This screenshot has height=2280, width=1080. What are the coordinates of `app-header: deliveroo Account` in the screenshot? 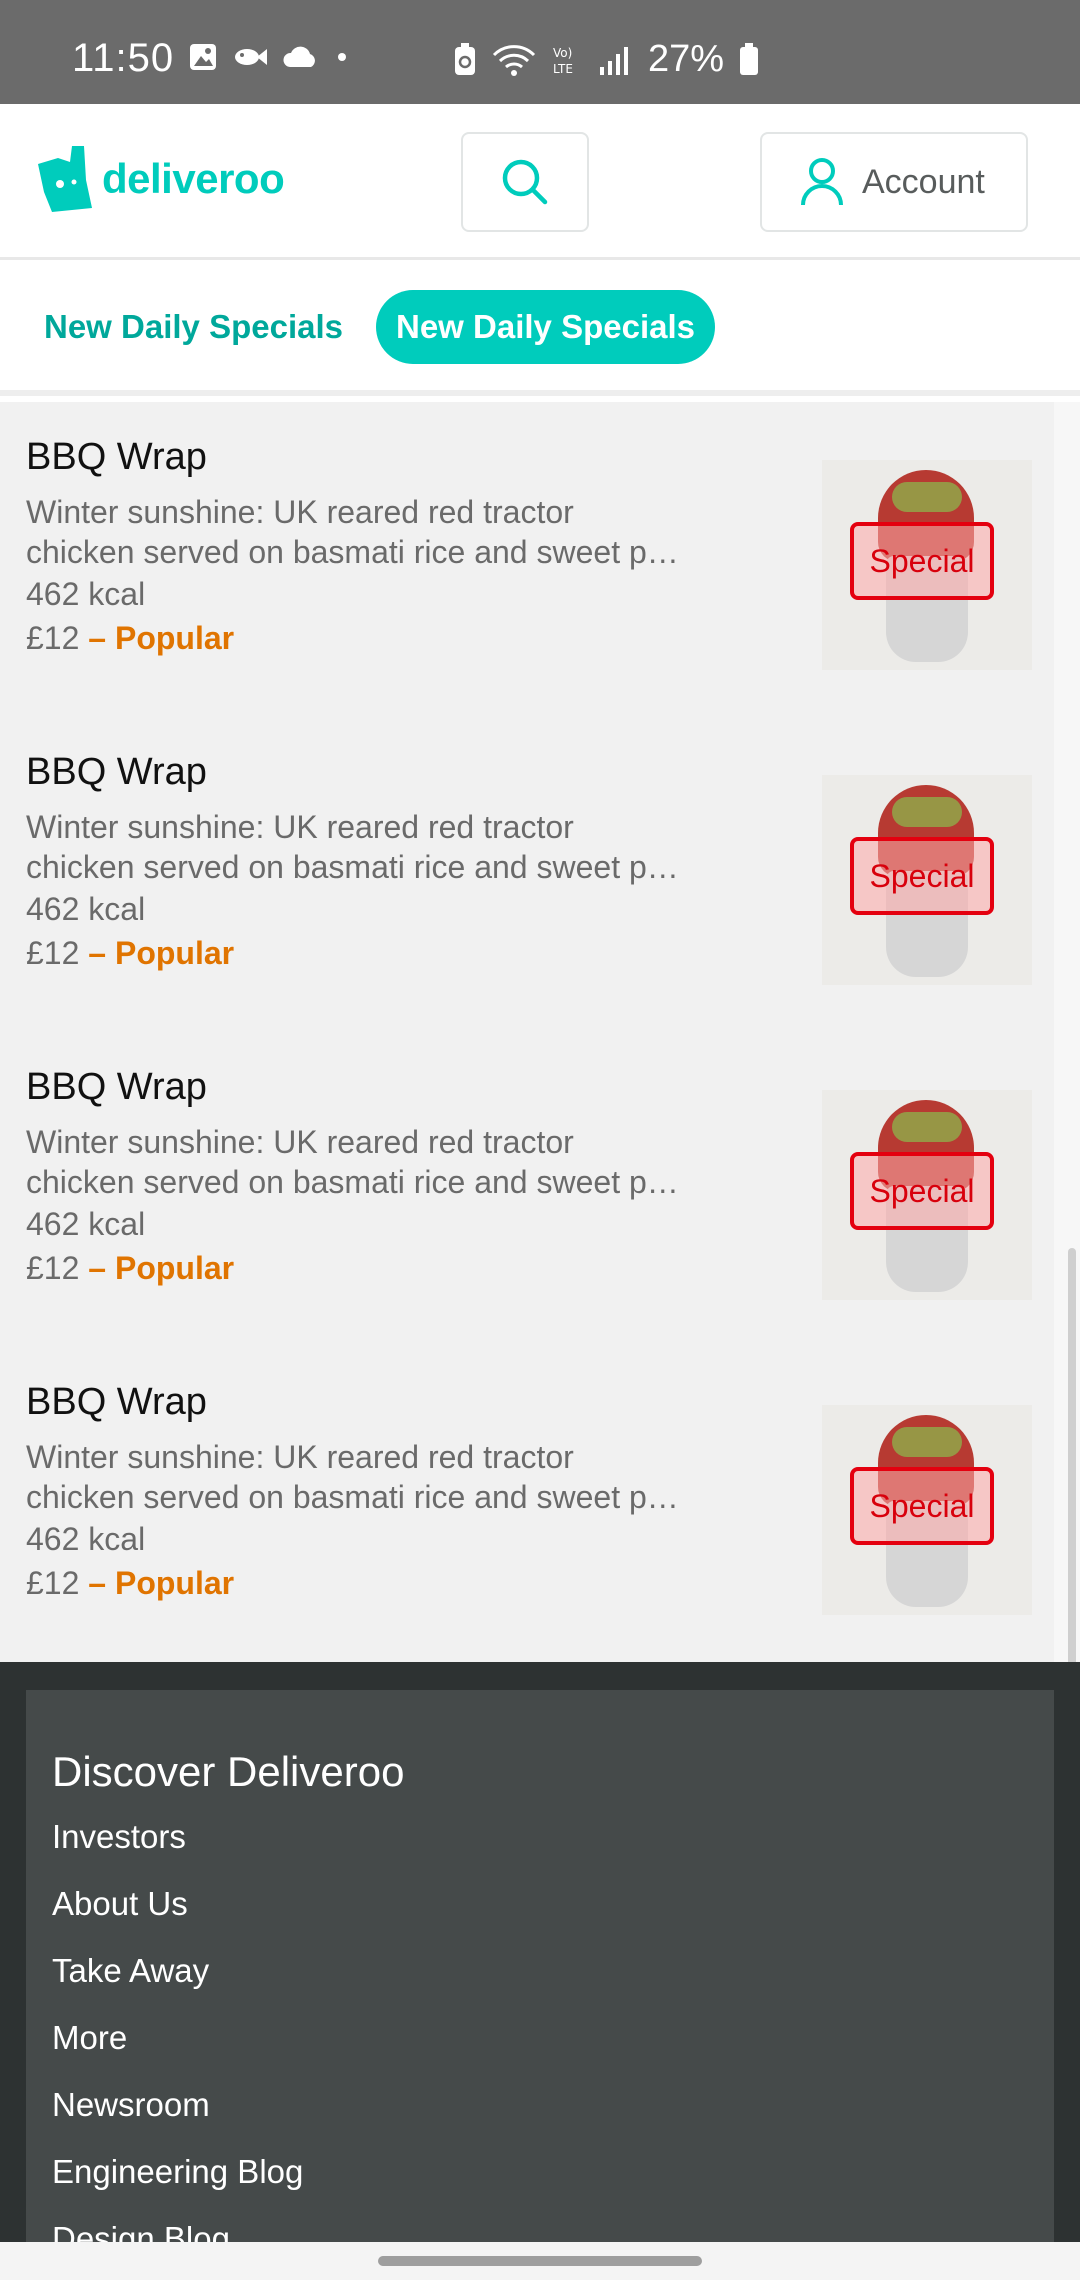 It's located at (540, 182).